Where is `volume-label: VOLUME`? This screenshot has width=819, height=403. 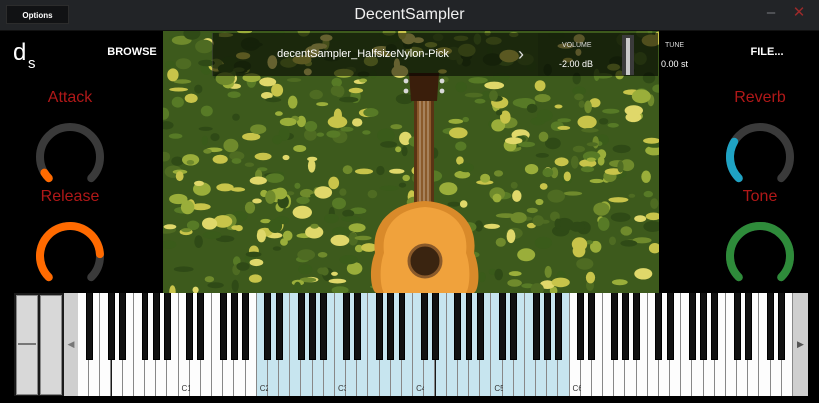 volume-label: VOLUME is located at coordinates (577, 45).